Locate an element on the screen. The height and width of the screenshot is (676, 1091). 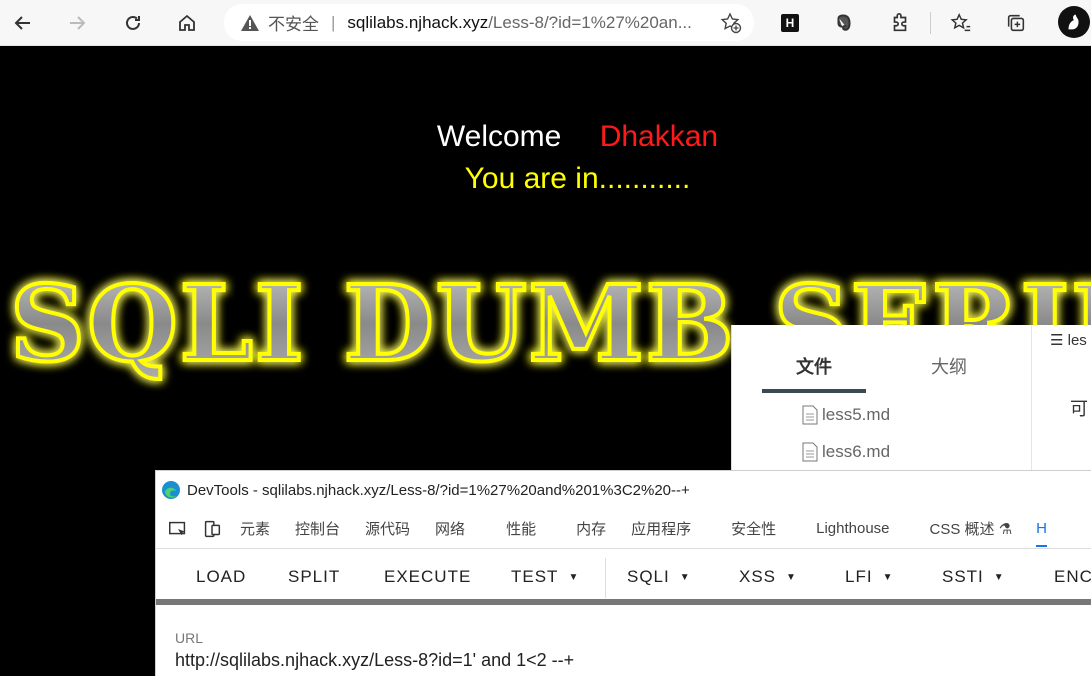
file-item: less6.md is located at coordinates (846, 452).